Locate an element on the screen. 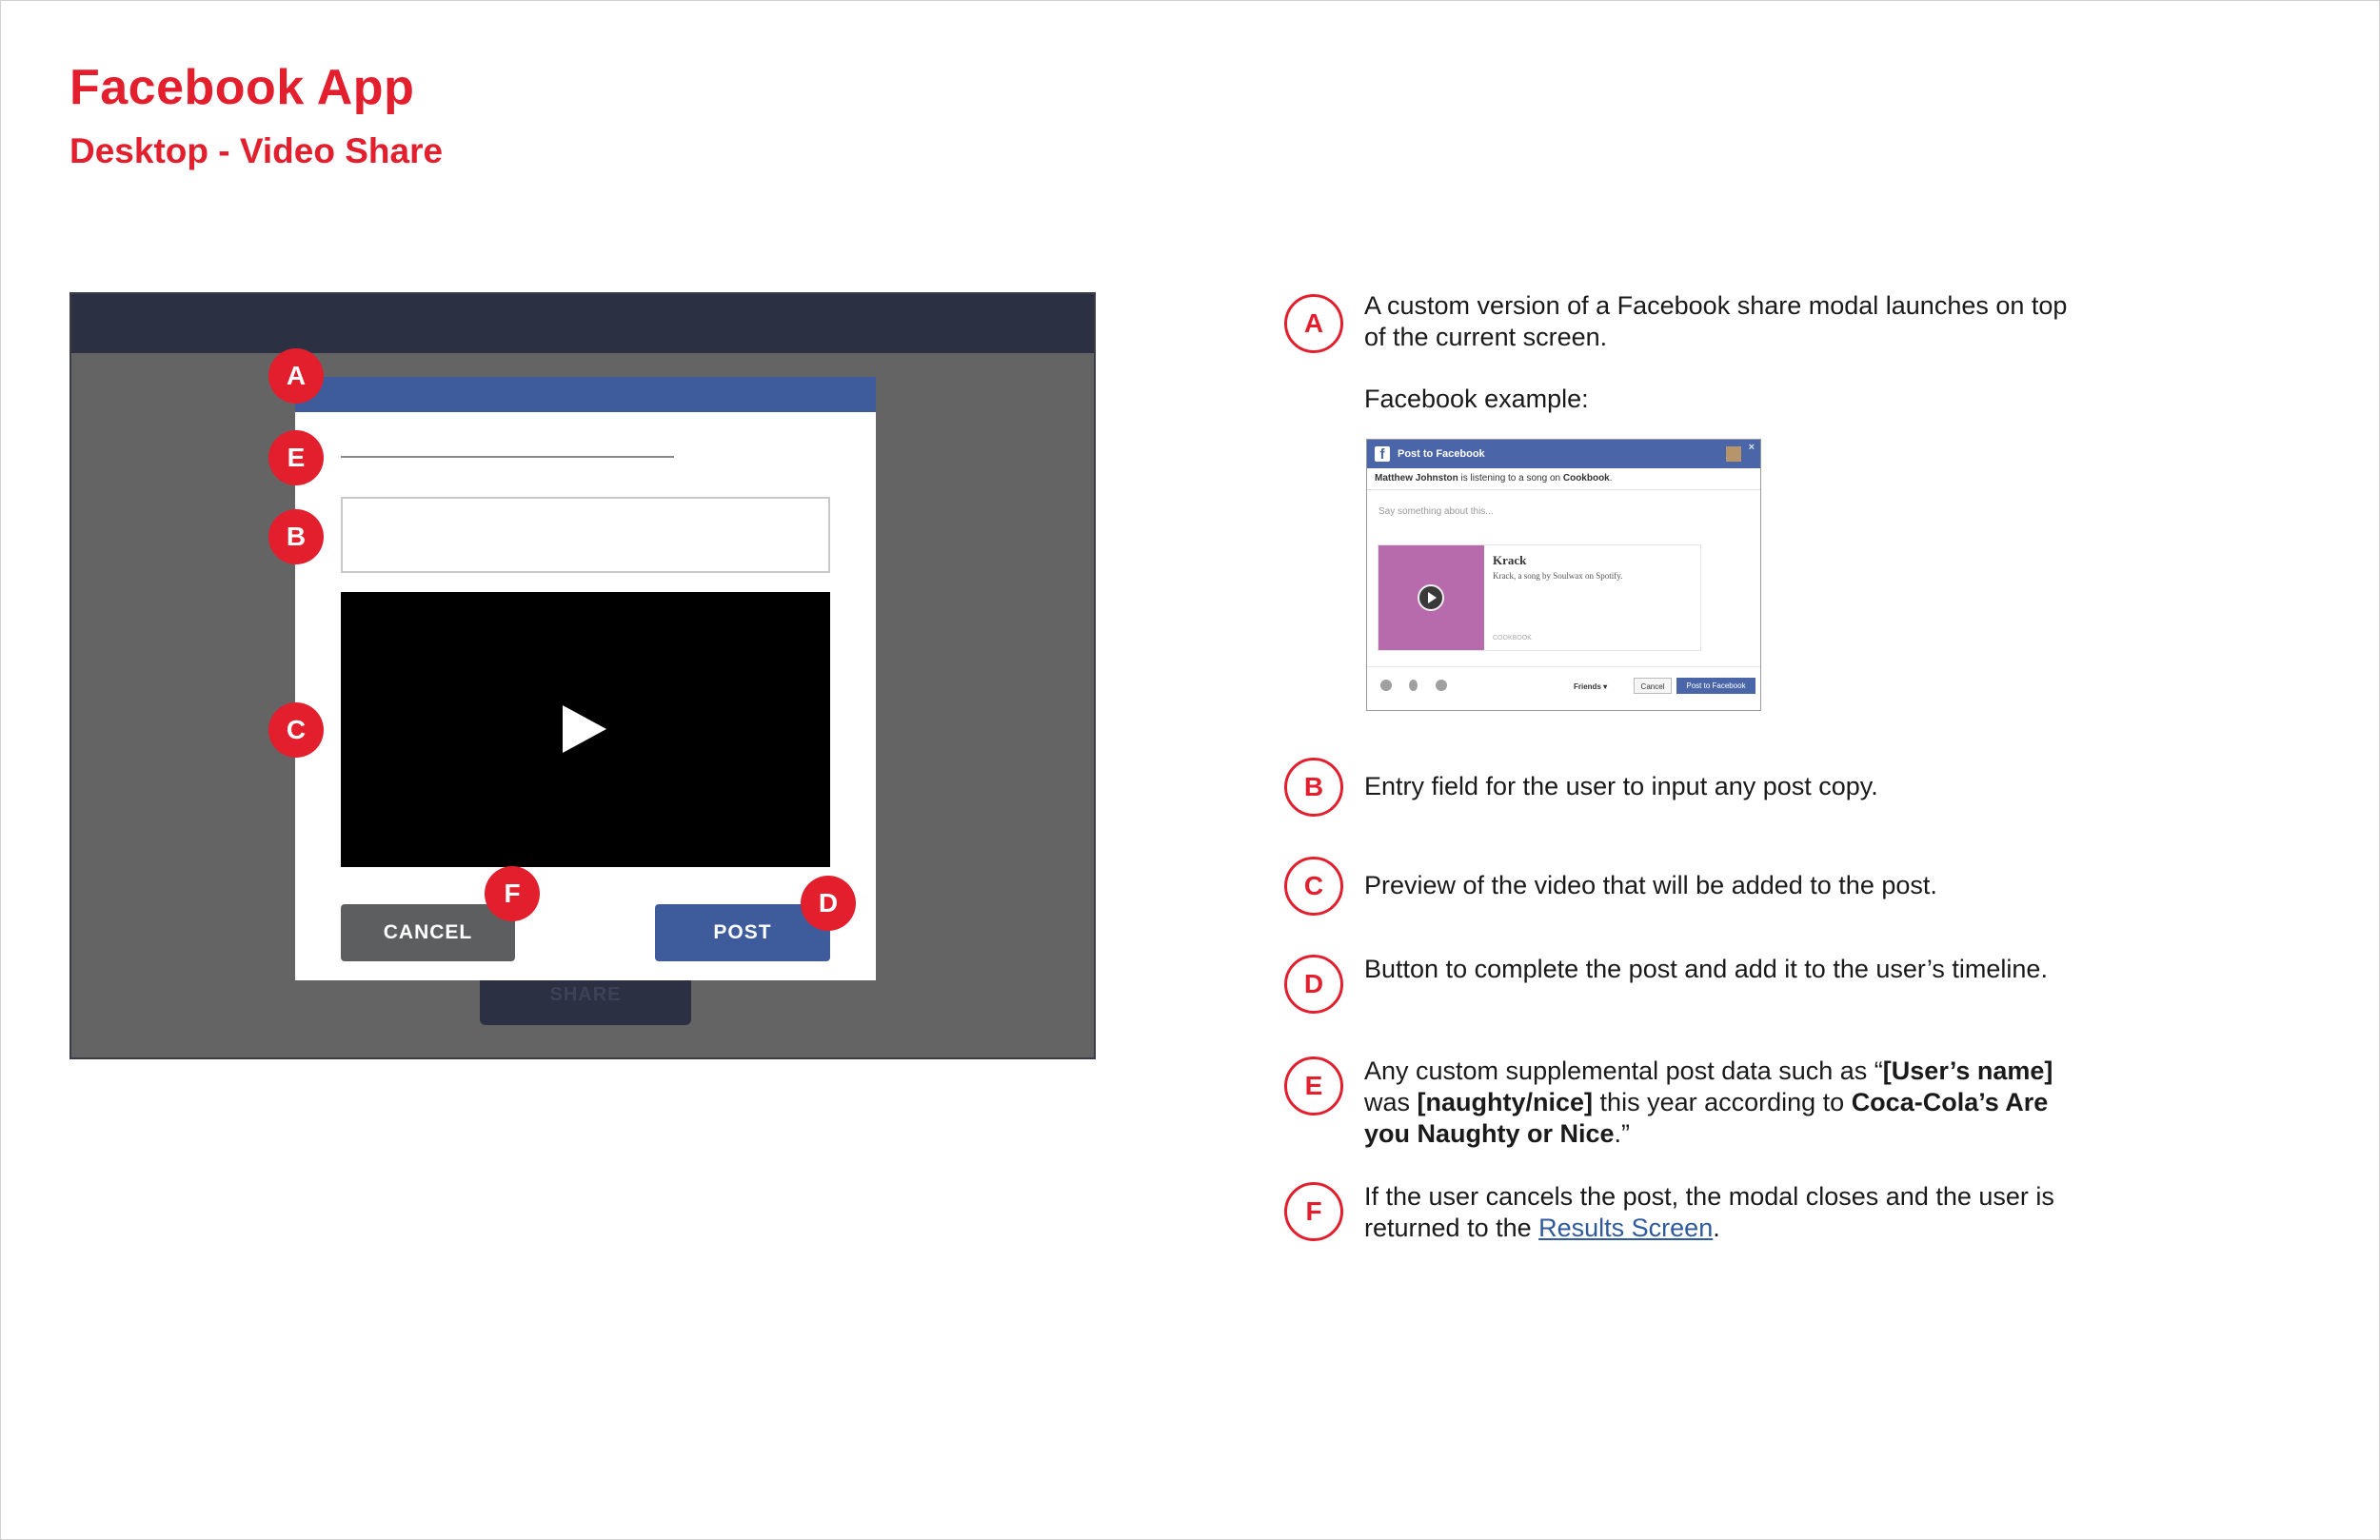 Image resolution: width=2380 pixels, height=1540 pixels. close-icon: × is located at coordinates (1751, 447).